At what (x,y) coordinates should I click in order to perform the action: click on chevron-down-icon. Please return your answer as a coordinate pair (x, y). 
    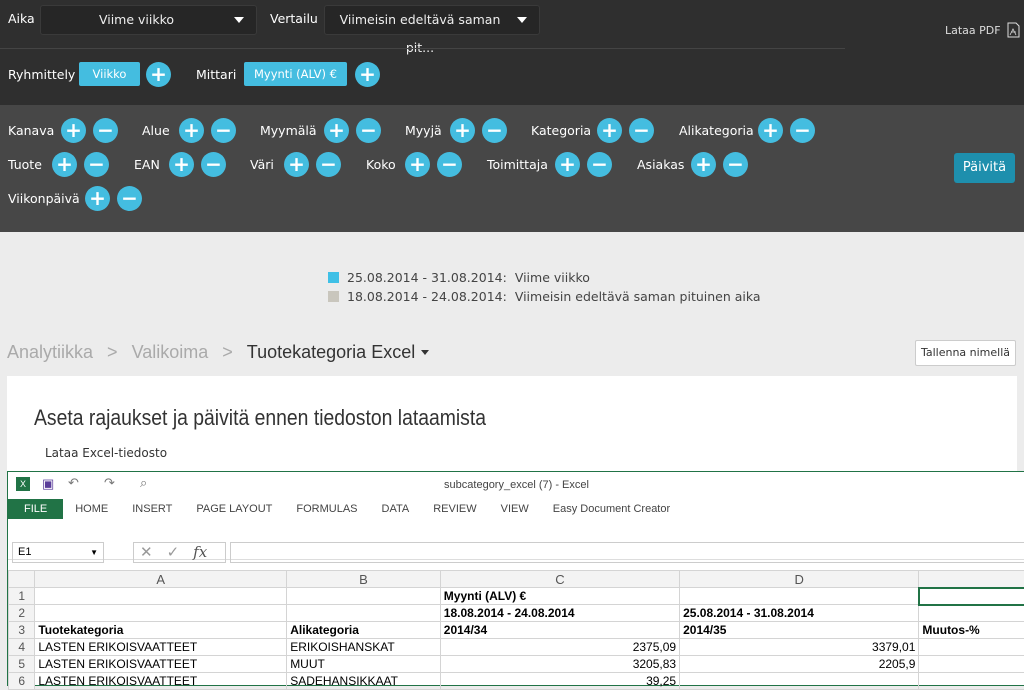
    Looking at the image, I should click on (425, 352).